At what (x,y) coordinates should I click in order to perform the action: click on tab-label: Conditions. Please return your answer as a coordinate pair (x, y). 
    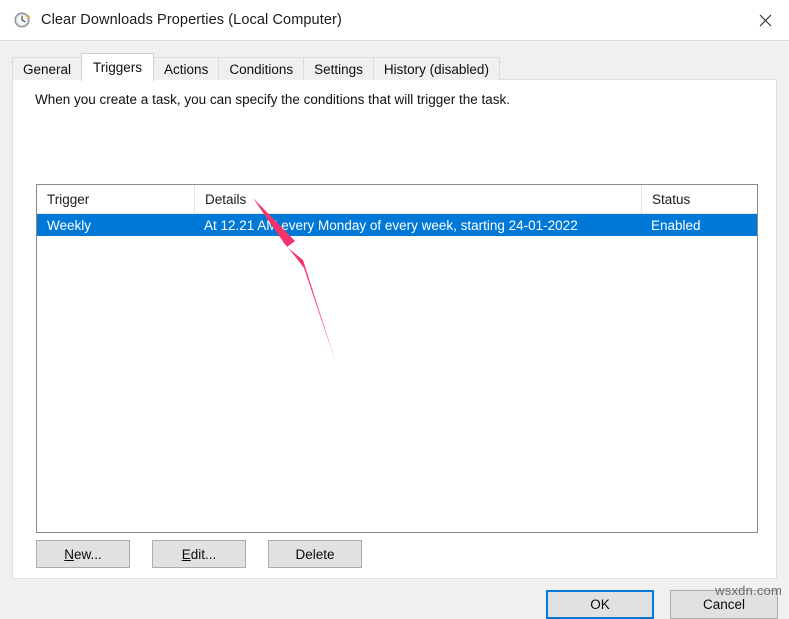
    Looking at the image, I should click on (261, 69).